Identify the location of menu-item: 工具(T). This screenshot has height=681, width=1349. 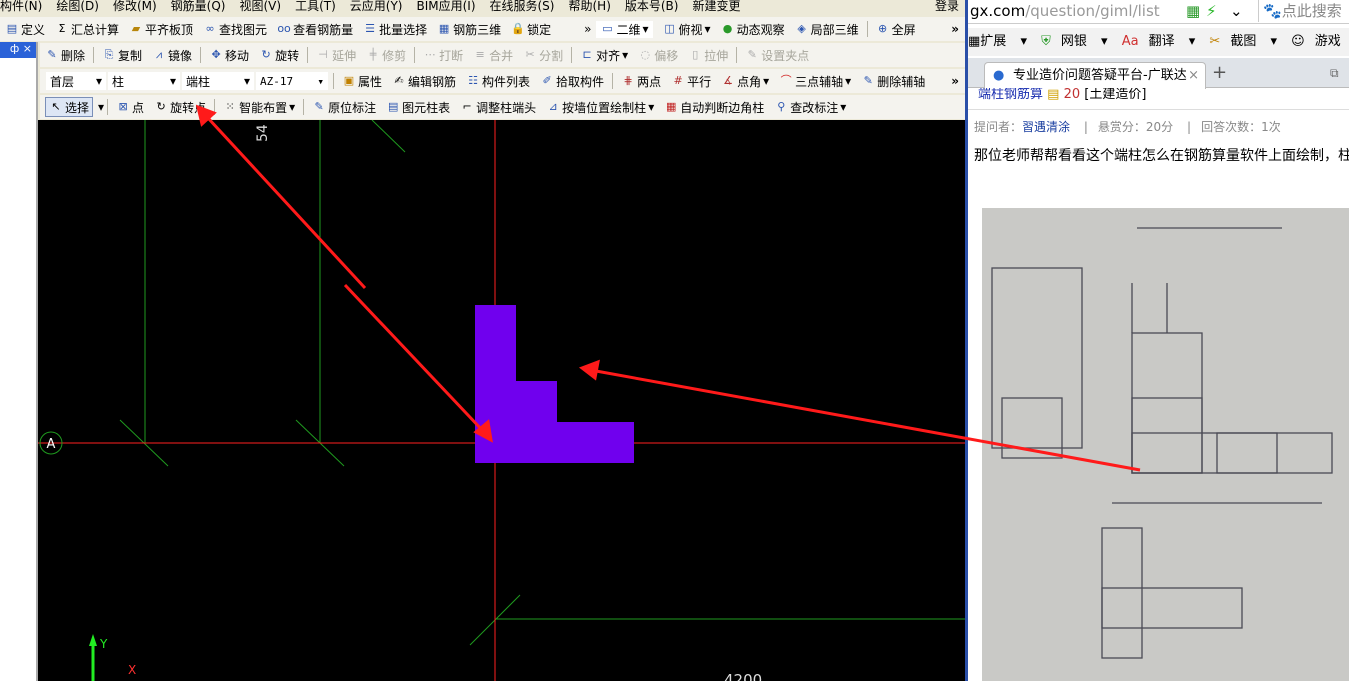
(315, 6).